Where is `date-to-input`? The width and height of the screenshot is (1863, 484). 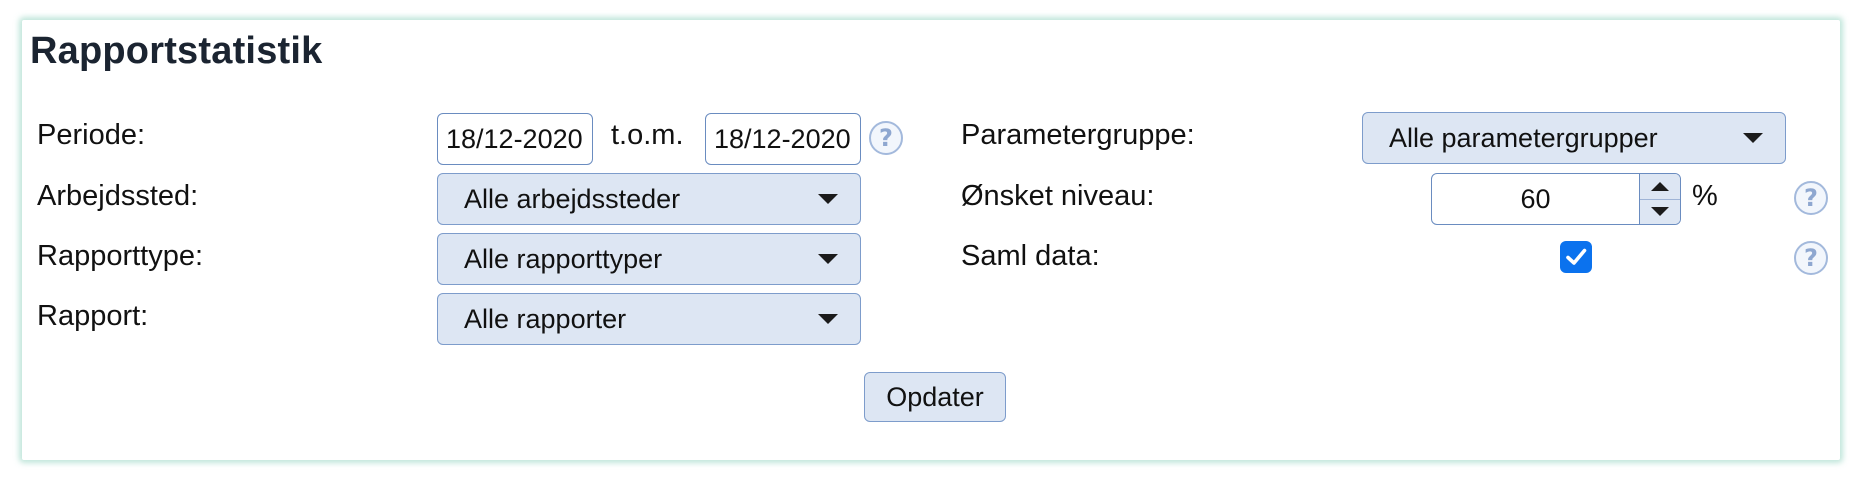 date-to-input is located at coordinates (783, 139).